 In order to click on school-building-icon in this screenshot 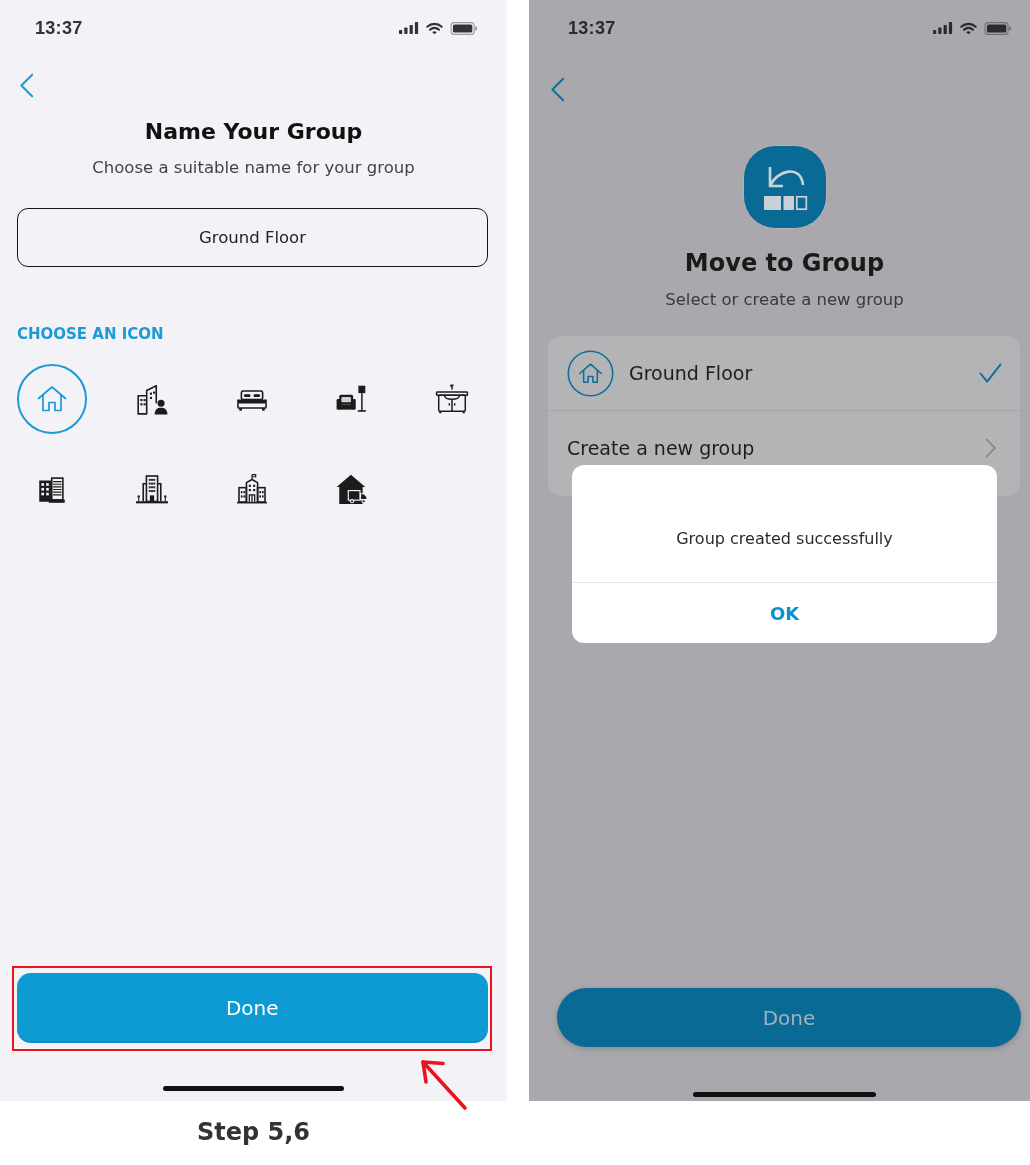, I will do `click(252, 489)`.